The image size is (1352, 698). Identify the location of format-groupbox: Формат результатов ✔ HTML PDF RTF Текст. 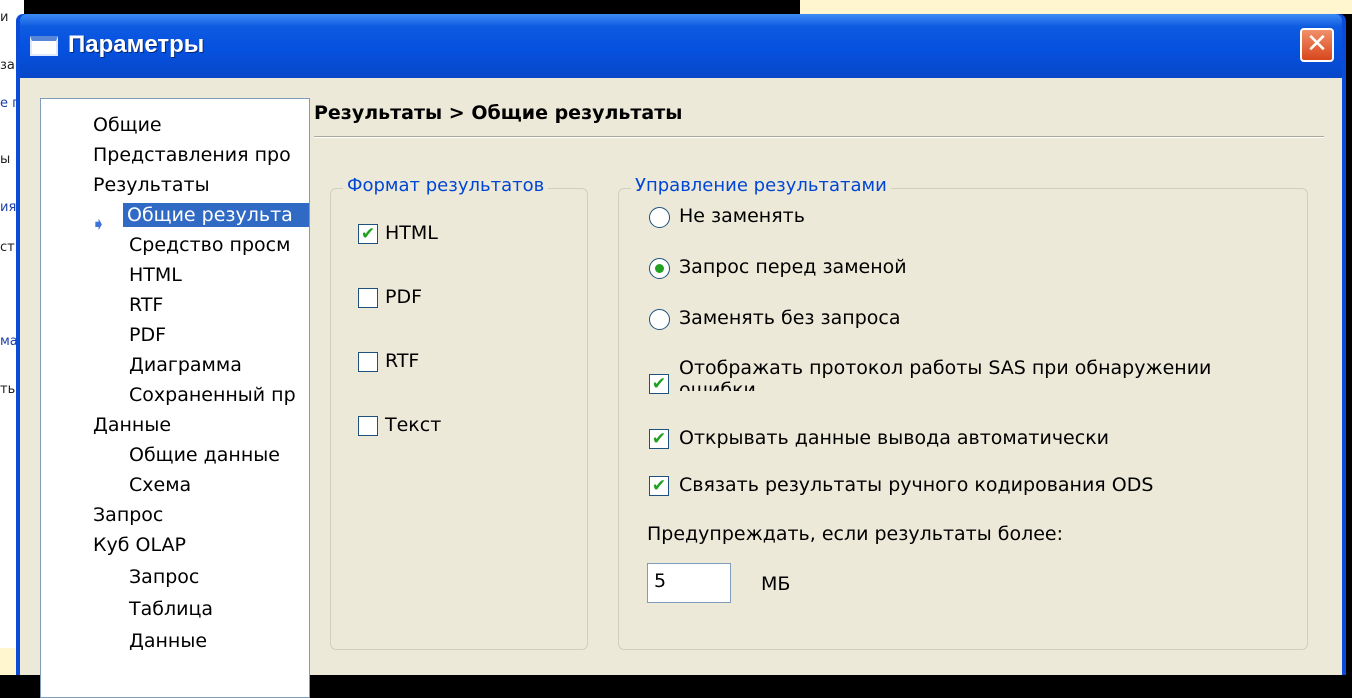
(459, 412).